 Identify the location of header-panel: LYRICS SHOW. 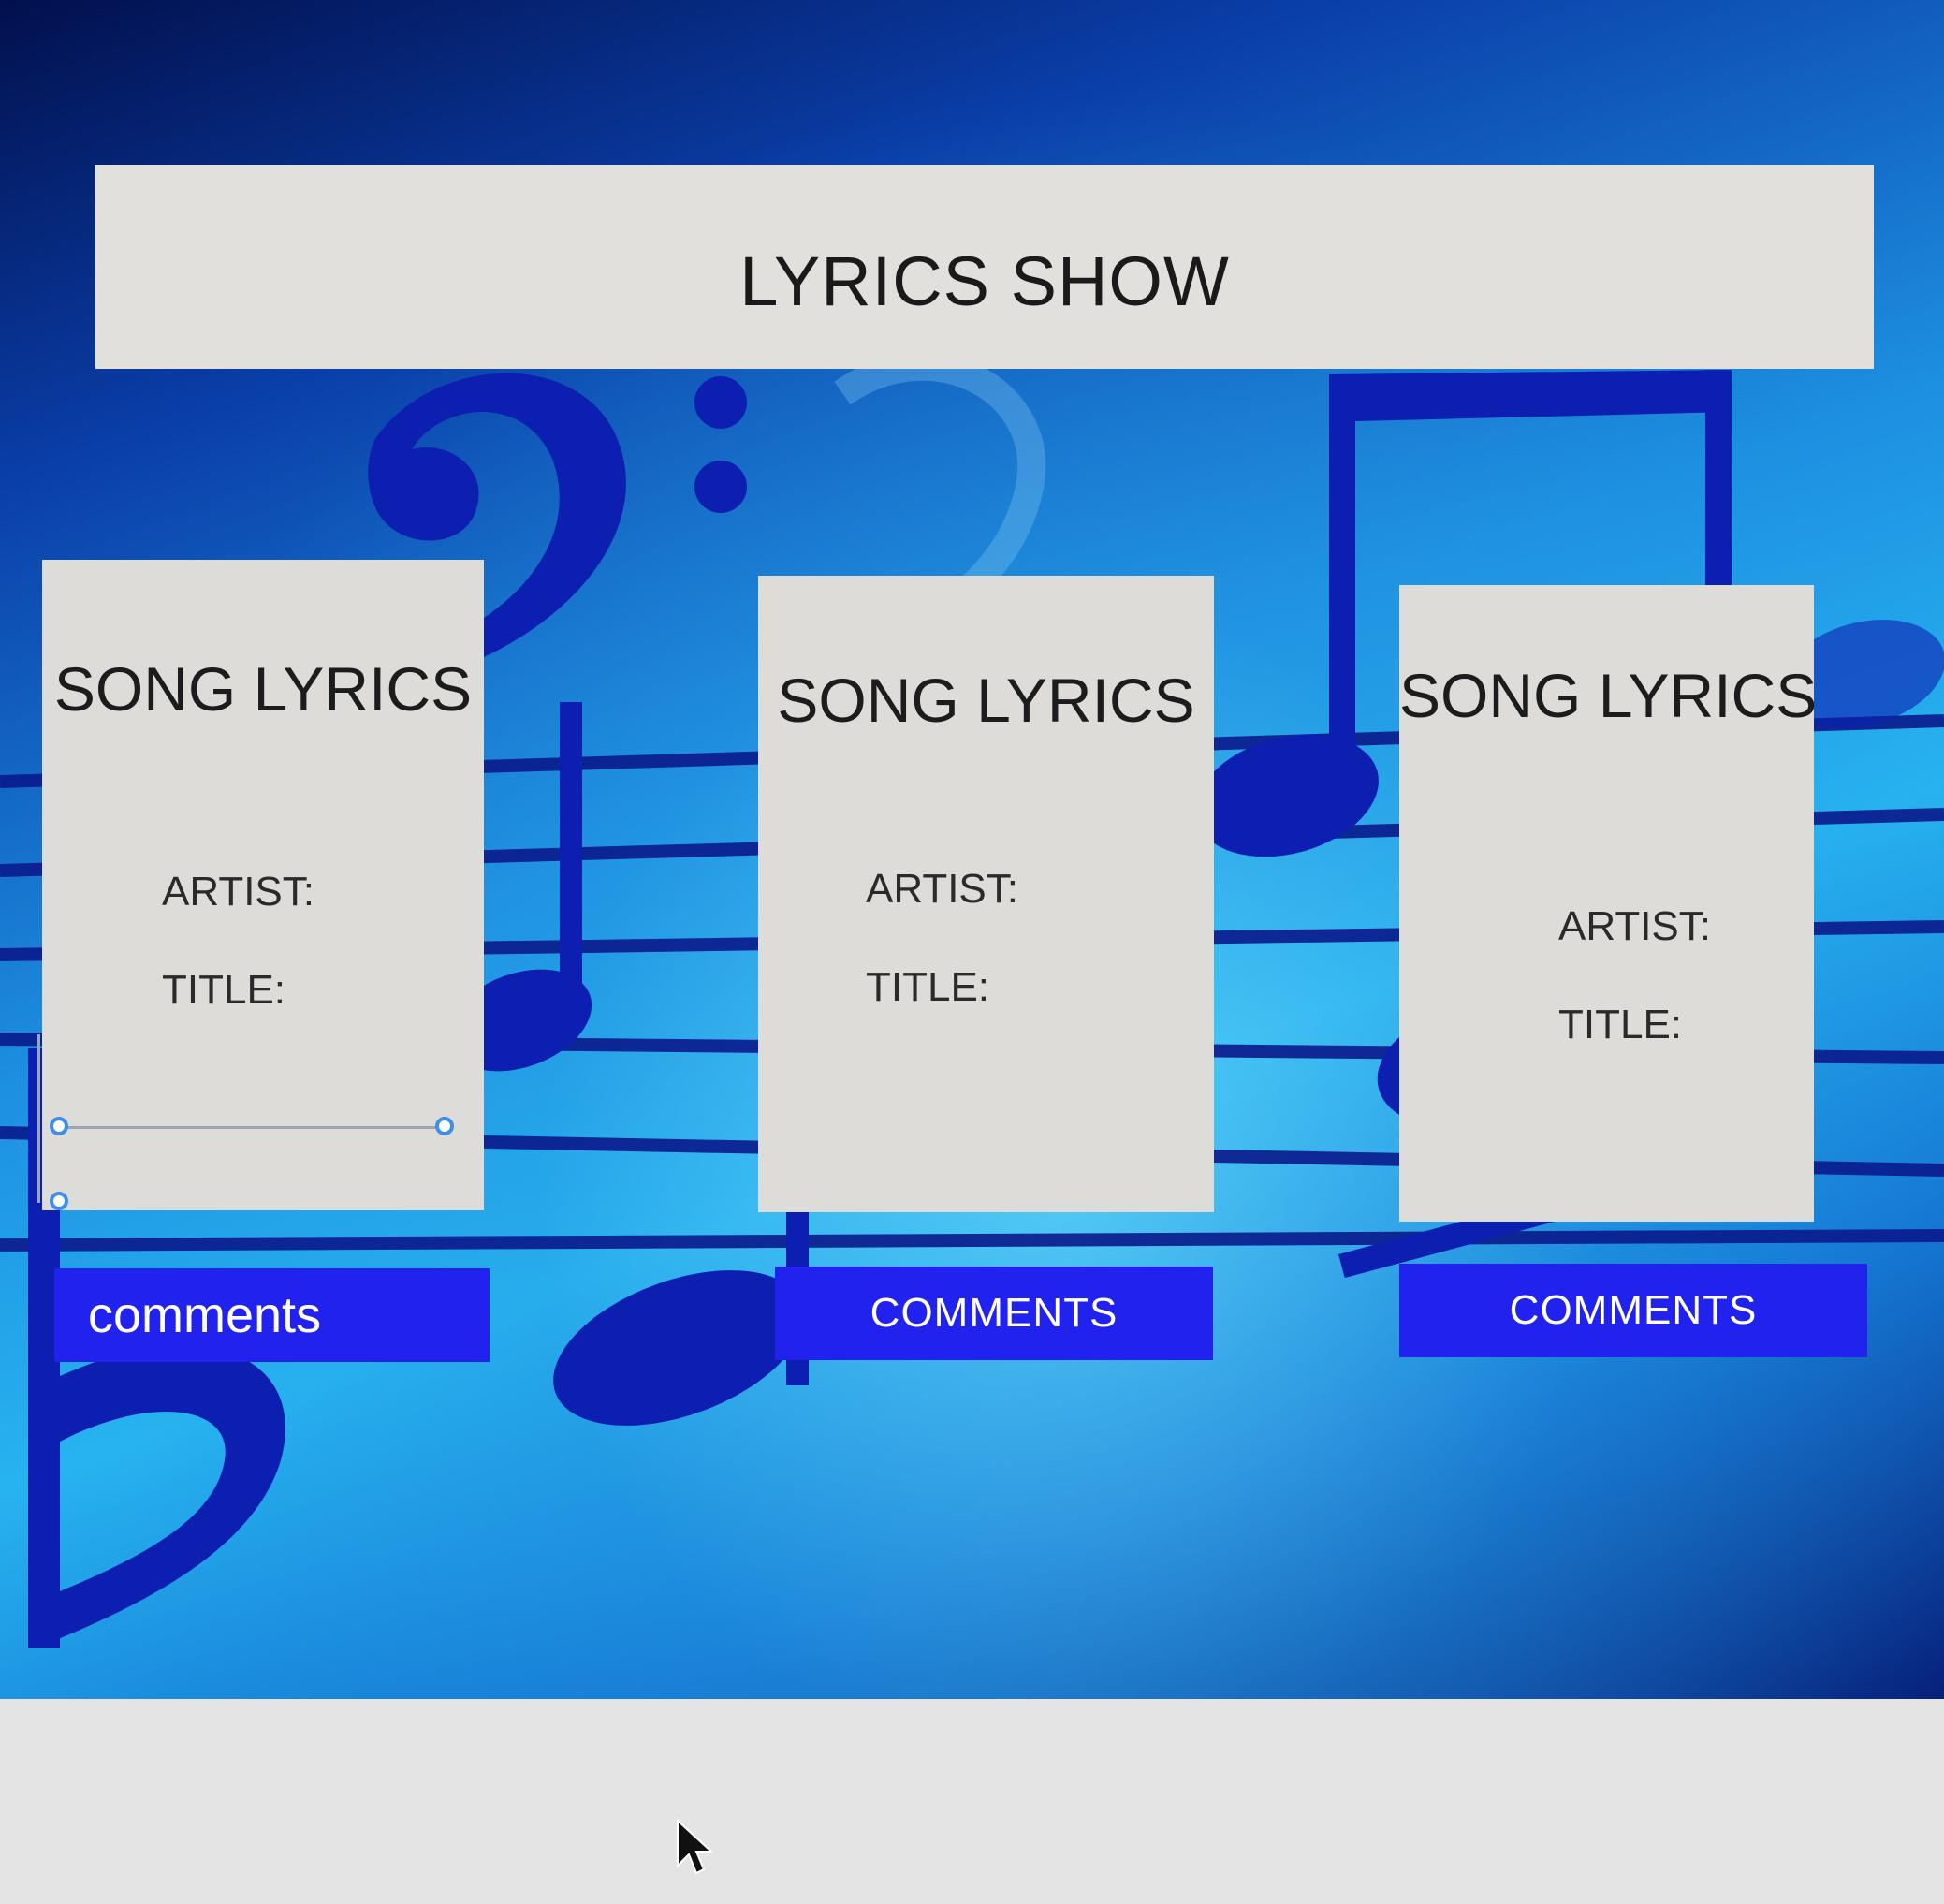
(984, 267).